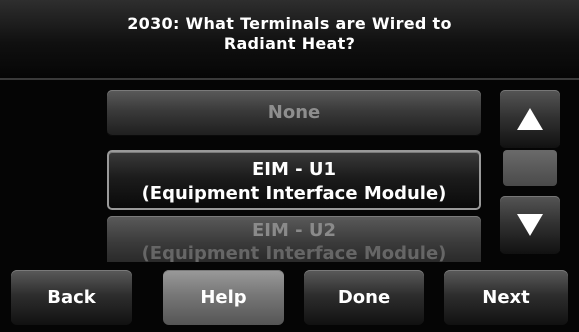 This screenshot has height=332, width=579. Describe the element at coordinates (506, 297) in the screenshot. I see `next-button: Next` at that location.